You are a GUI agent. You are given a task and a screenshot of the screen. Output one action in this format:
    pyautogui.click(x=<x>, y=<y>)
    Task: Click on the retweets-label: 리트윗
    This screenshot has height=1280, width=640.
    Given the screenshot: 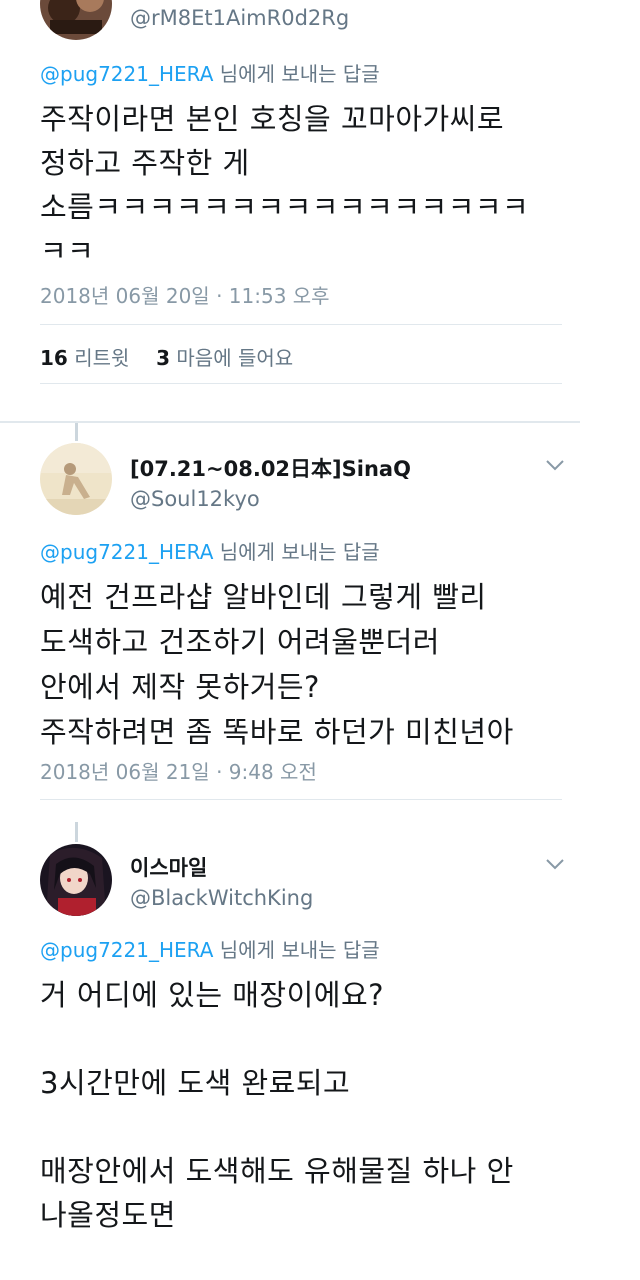 What is the action you would take?
    pyautogui.click(x=98, y=358)
    